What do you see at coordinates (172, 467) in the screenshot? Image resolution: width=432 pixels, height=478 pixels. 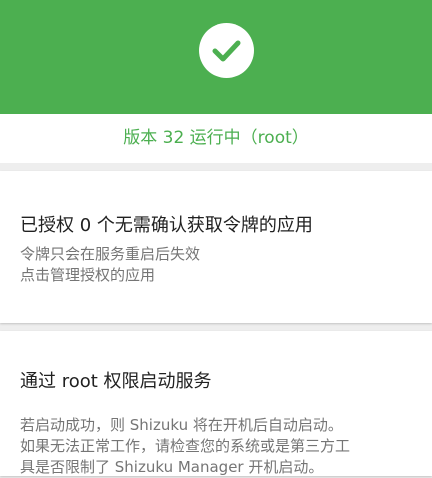 I see `root-start-line: 具是否限制了 Shizuku Manager 开机启动。` at bounding box center [172, 467].